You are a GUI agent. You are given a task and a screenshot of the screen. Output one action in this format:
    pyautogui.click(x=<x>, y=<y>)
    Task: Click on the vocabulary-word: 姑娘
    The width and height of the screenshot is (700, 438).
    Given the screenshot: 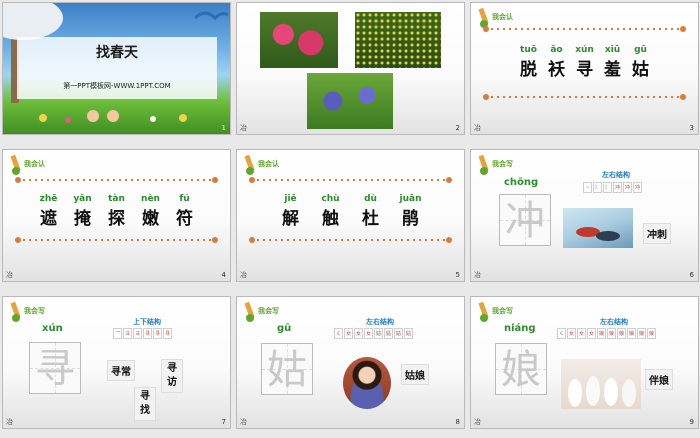 What is the action you would take?
    pyautogui.click(x=415, y=374)
    